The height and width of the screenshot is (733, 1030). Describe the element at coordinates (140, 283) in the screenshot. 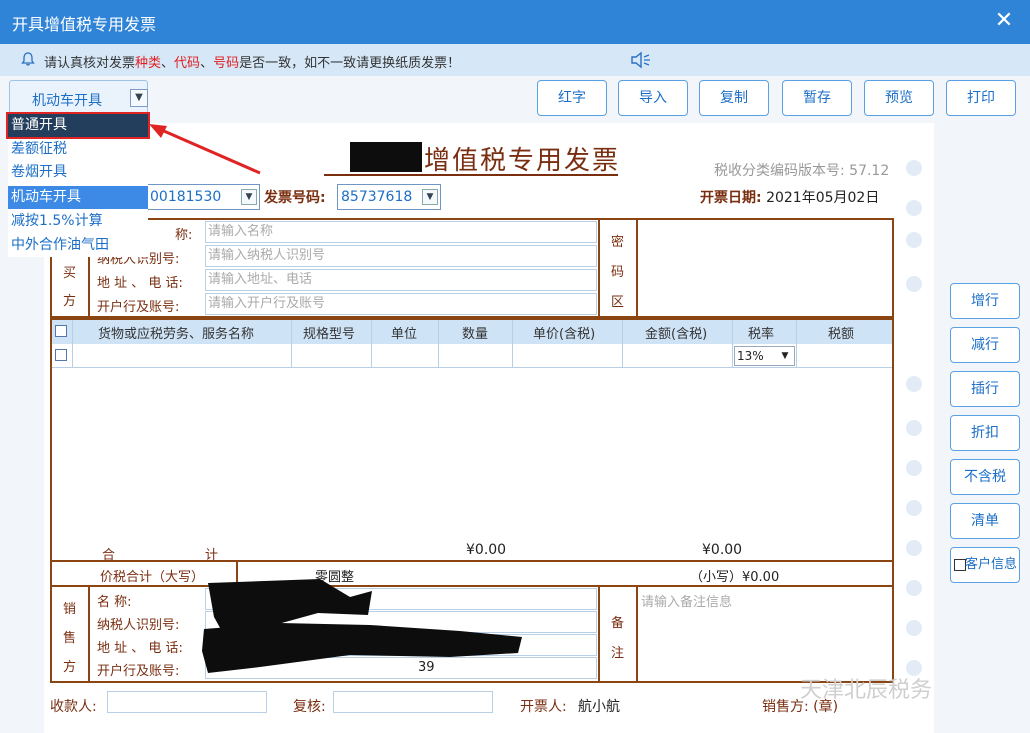

I see `buyer-address-label: 地 址 、 电 话:` at that location.